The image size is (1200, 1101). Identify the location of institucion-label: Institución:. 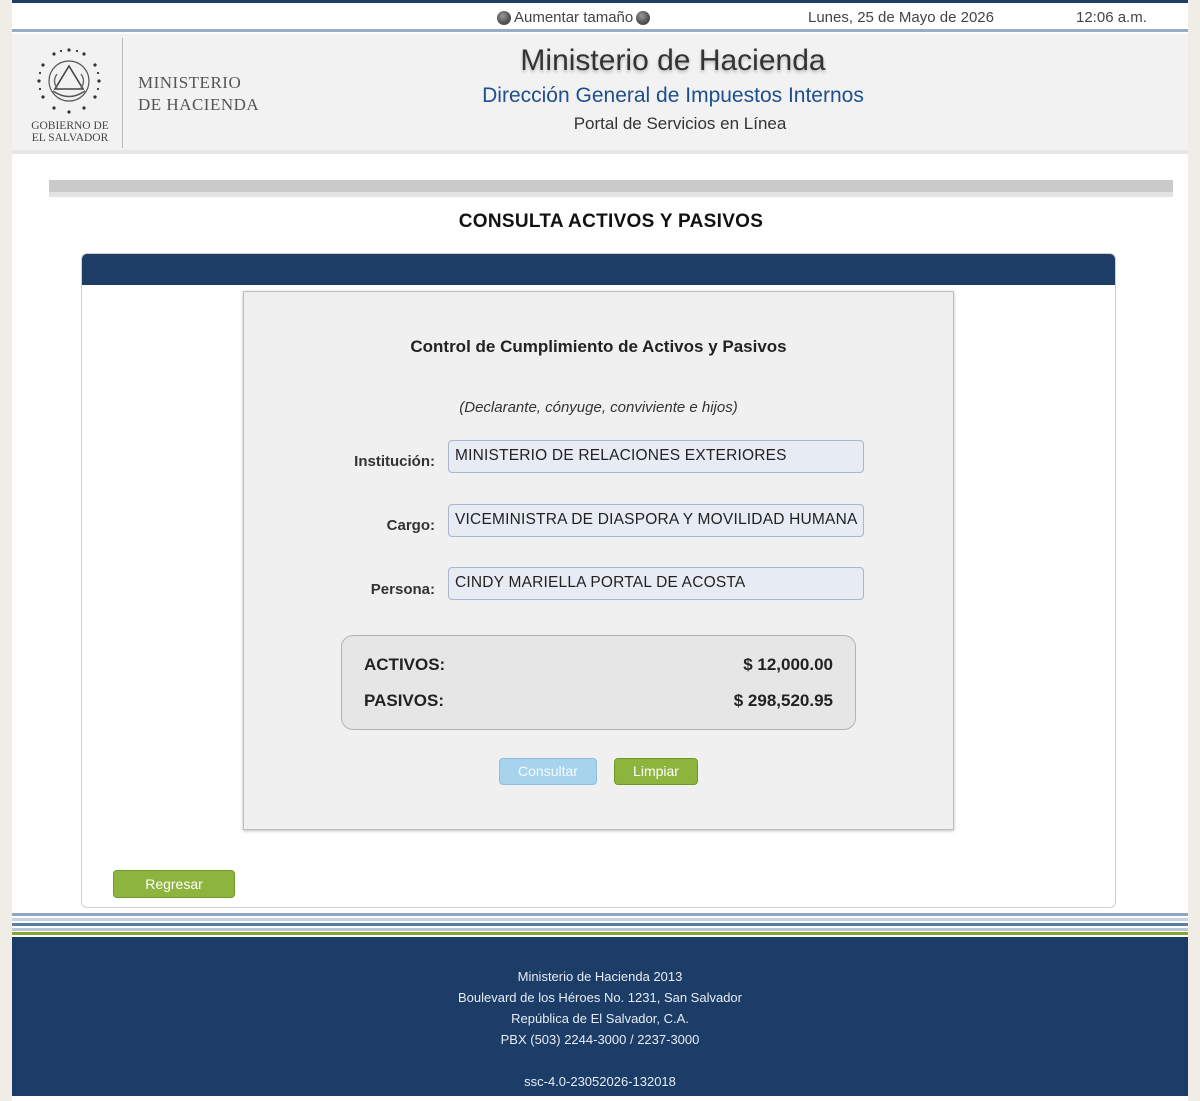
(394, 461).